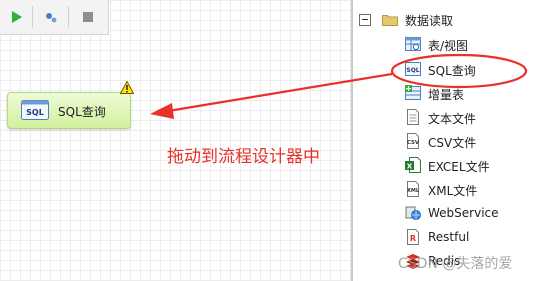 The width and height of the screenshot is (549, 281). I want to click on warning-icon, so click(127, 87).